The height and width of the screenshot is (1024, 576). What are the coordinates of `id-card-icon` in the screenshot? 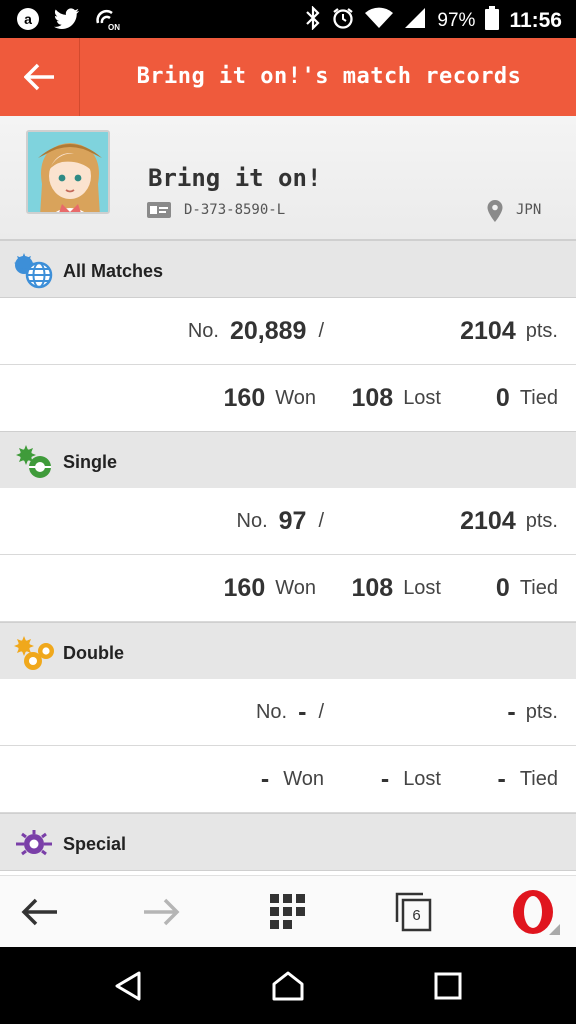 It's located at (159, 212).